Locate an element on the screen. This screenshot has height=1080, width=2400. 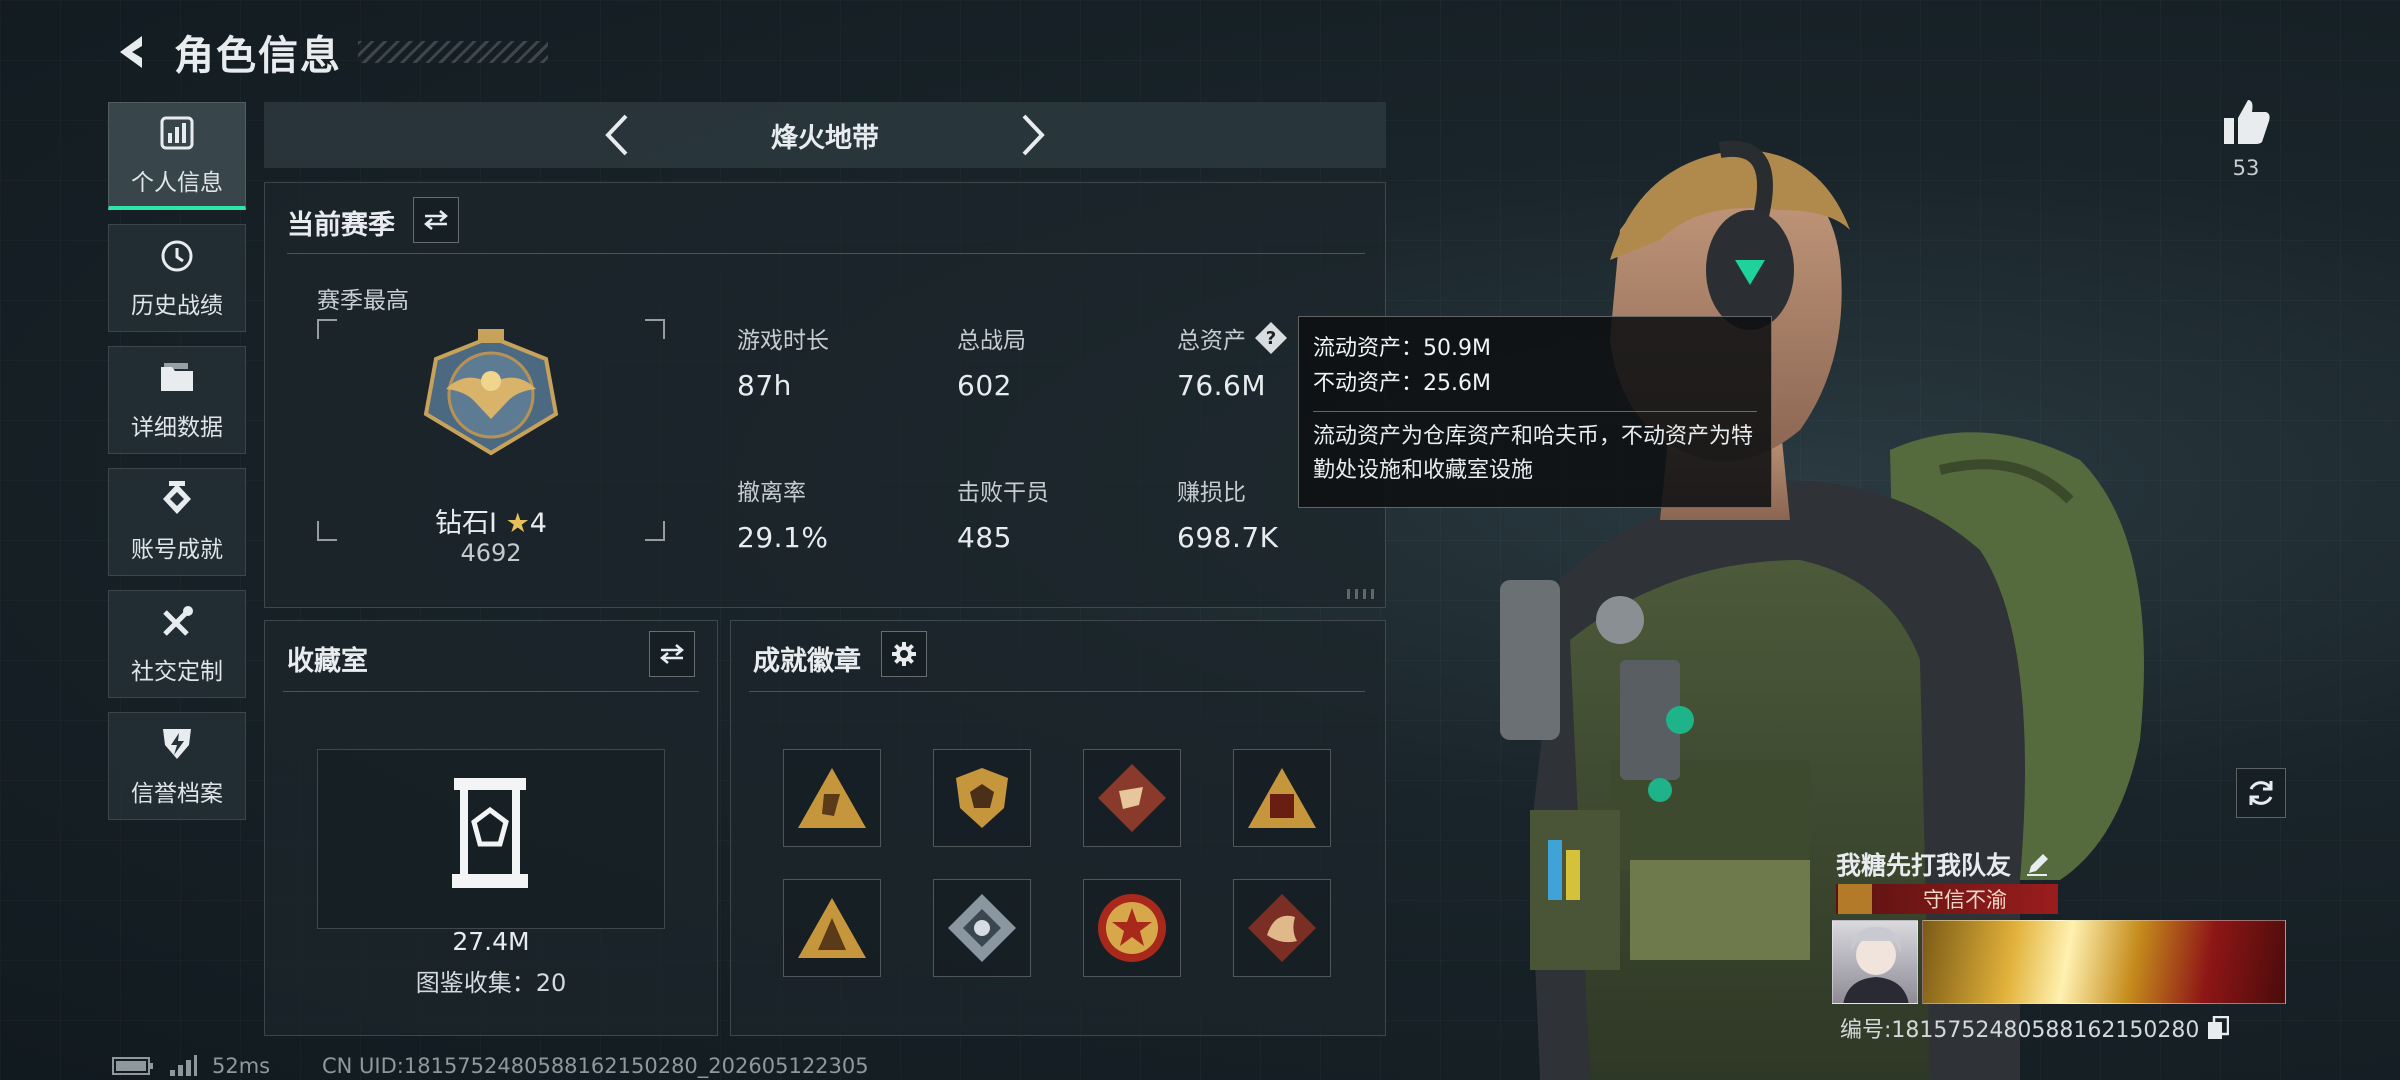
name-card-banner is located at coordinates (2104, 962).